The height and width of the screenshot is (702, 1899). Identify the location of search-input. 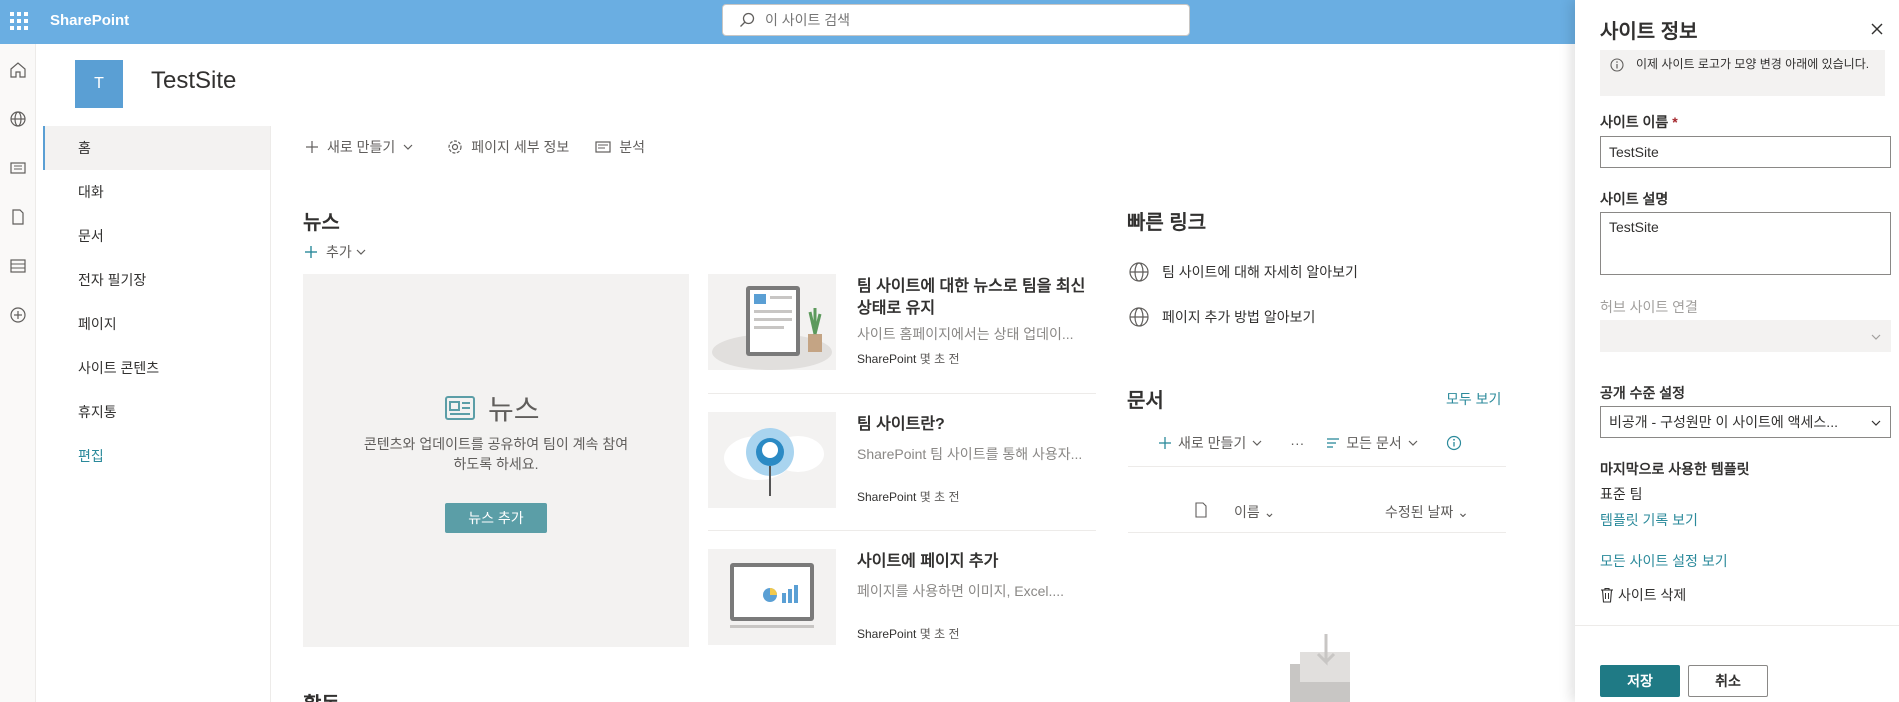
(955, 20).